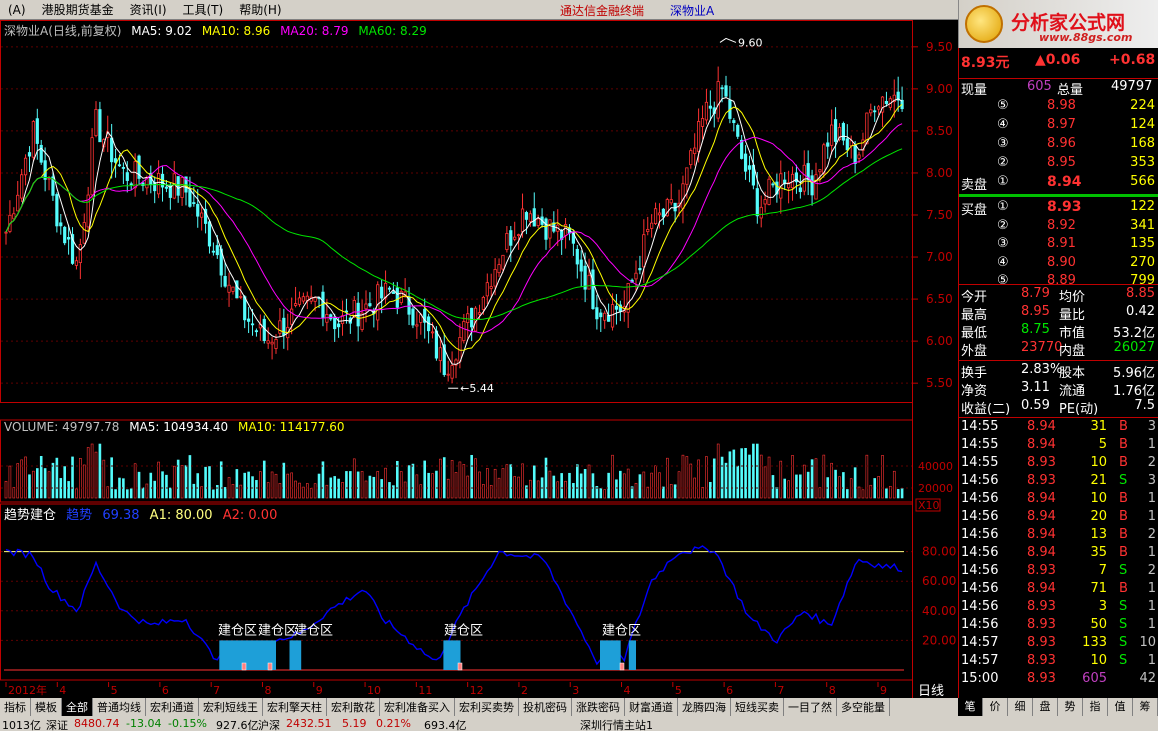  What do you see at coordinates (15, 707) in the screenshot?
I see `tab-indicator-0: 指标` at bounding box center [15, 707].